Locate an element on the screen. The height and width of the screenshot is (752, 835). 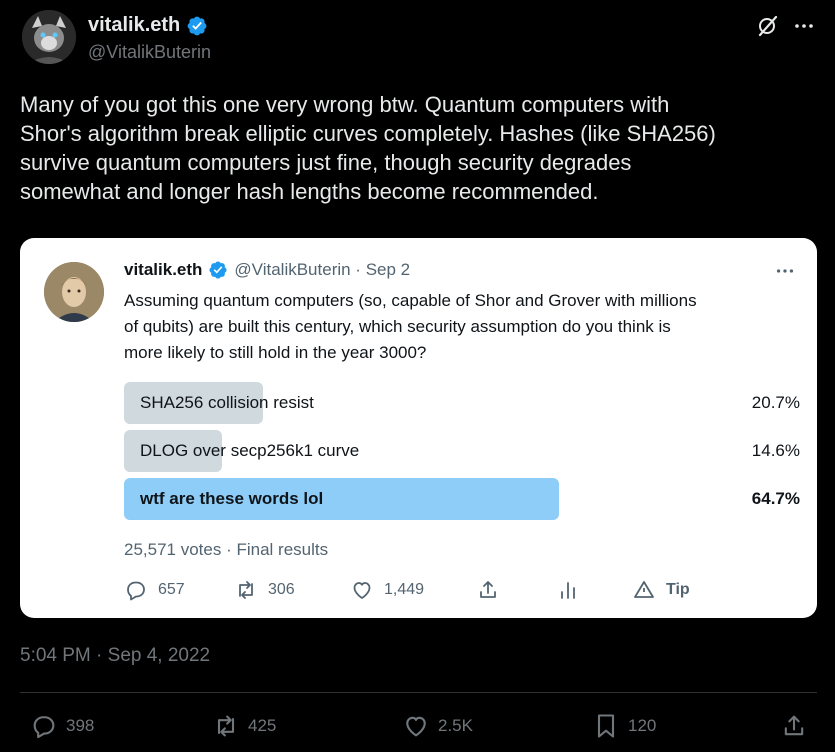
quoted-action-bar: 657 306 1,449 Tip is located at coordinates (424, 593).